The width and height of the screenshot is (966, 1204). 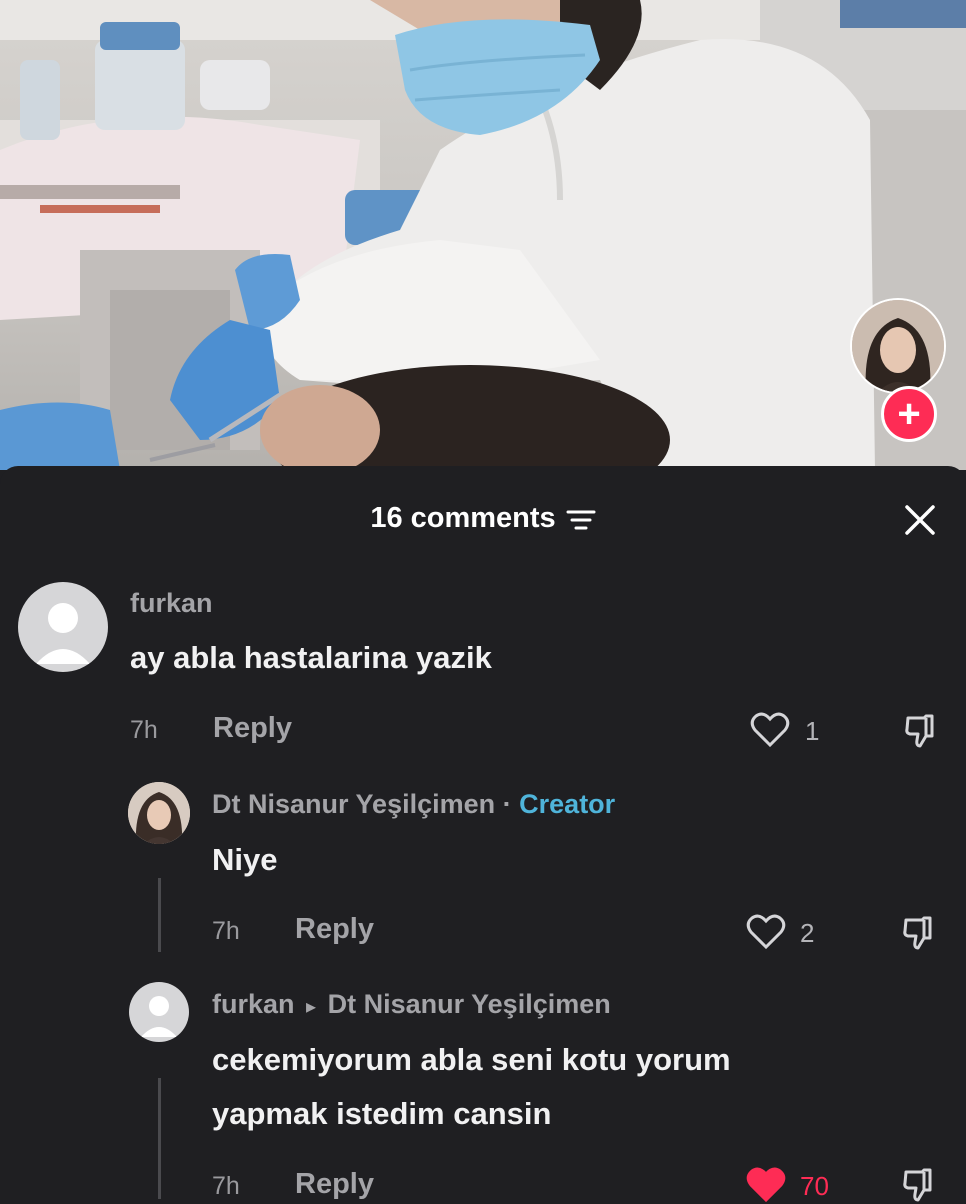 I want to click on avatar, so click(x=159, y=1012).